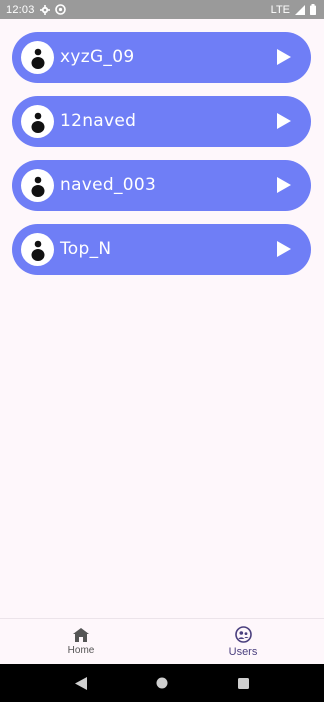 The width and height of the screenshot is (324, 702). Describe the element at coordinates (80, 683) in the screenshot. I see `back-icon` at that location.